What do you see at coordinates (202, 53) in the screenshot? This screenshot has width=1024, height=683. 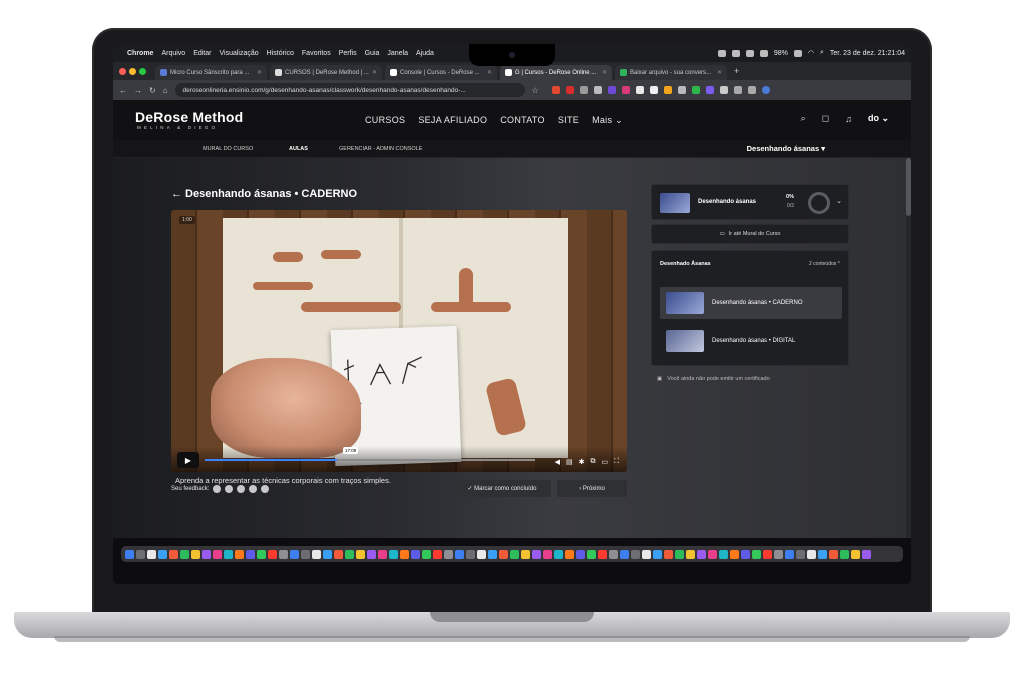 I see `menubar-item: Editar` at bounding box center [202, 53].